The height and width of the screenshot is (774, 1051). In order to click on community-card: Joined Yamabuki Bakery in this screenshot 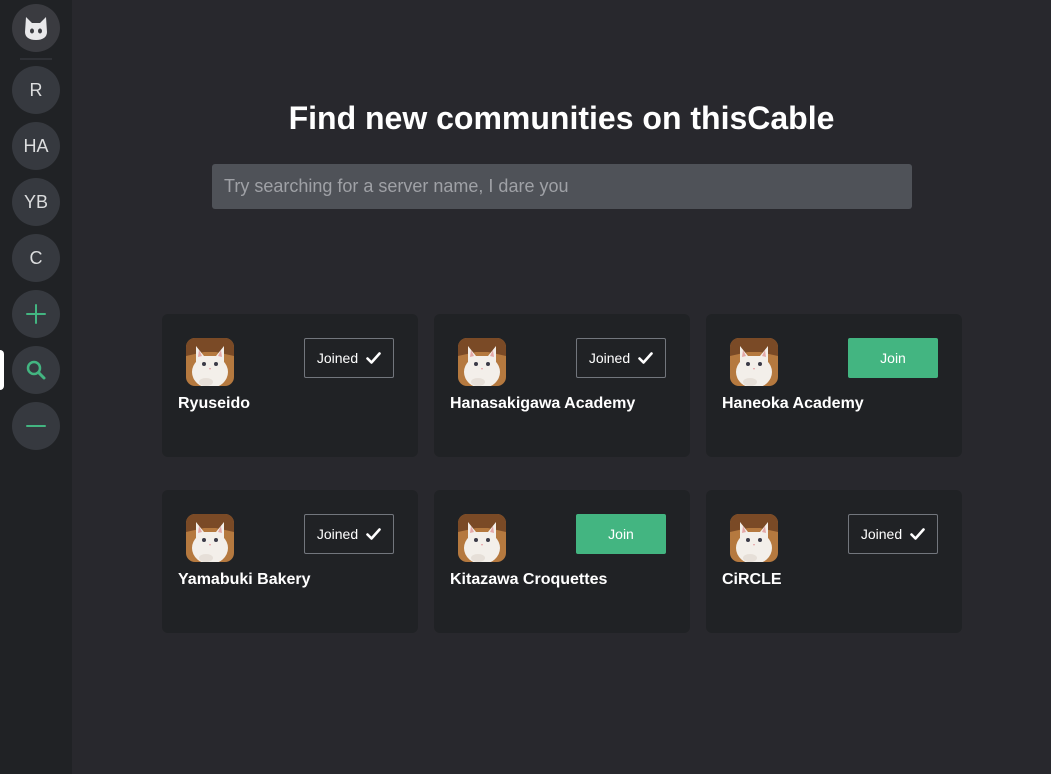, I will do `click(290, 561)`.